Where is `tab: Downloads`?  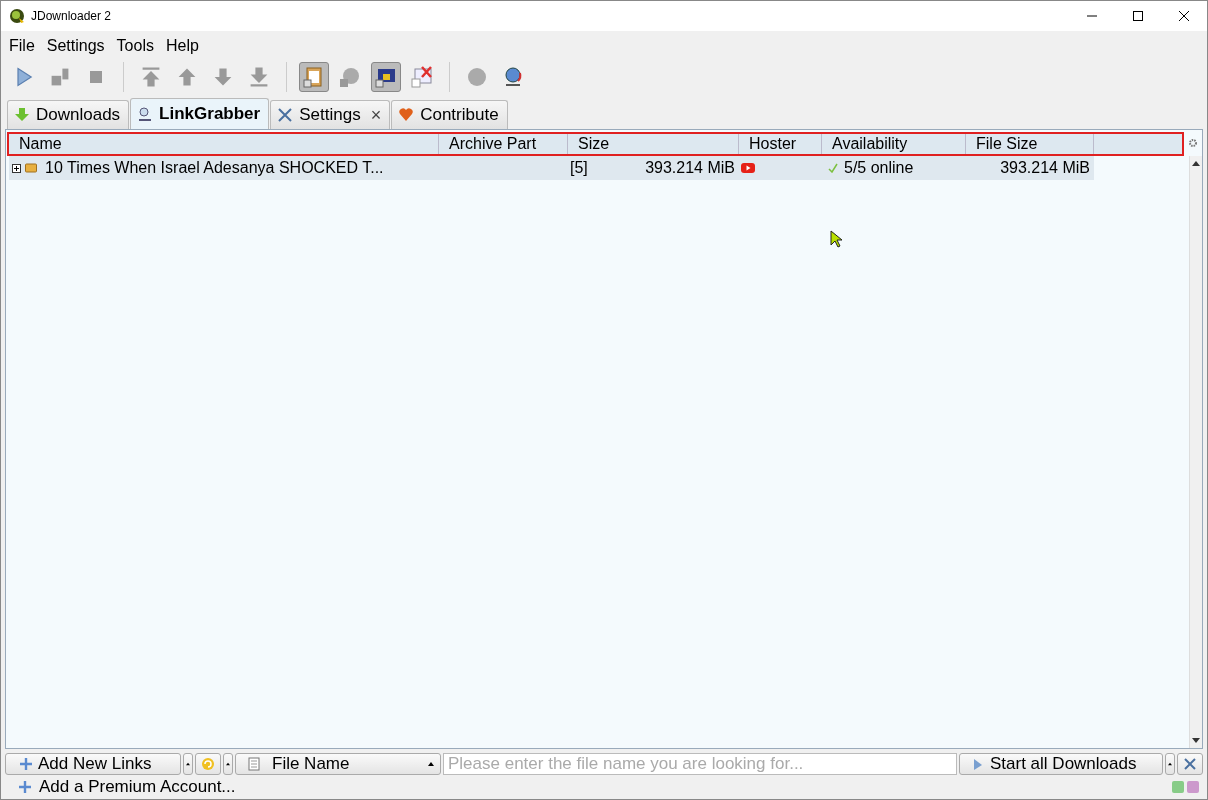 tab: Downloads is located at coordinates (68, 114).